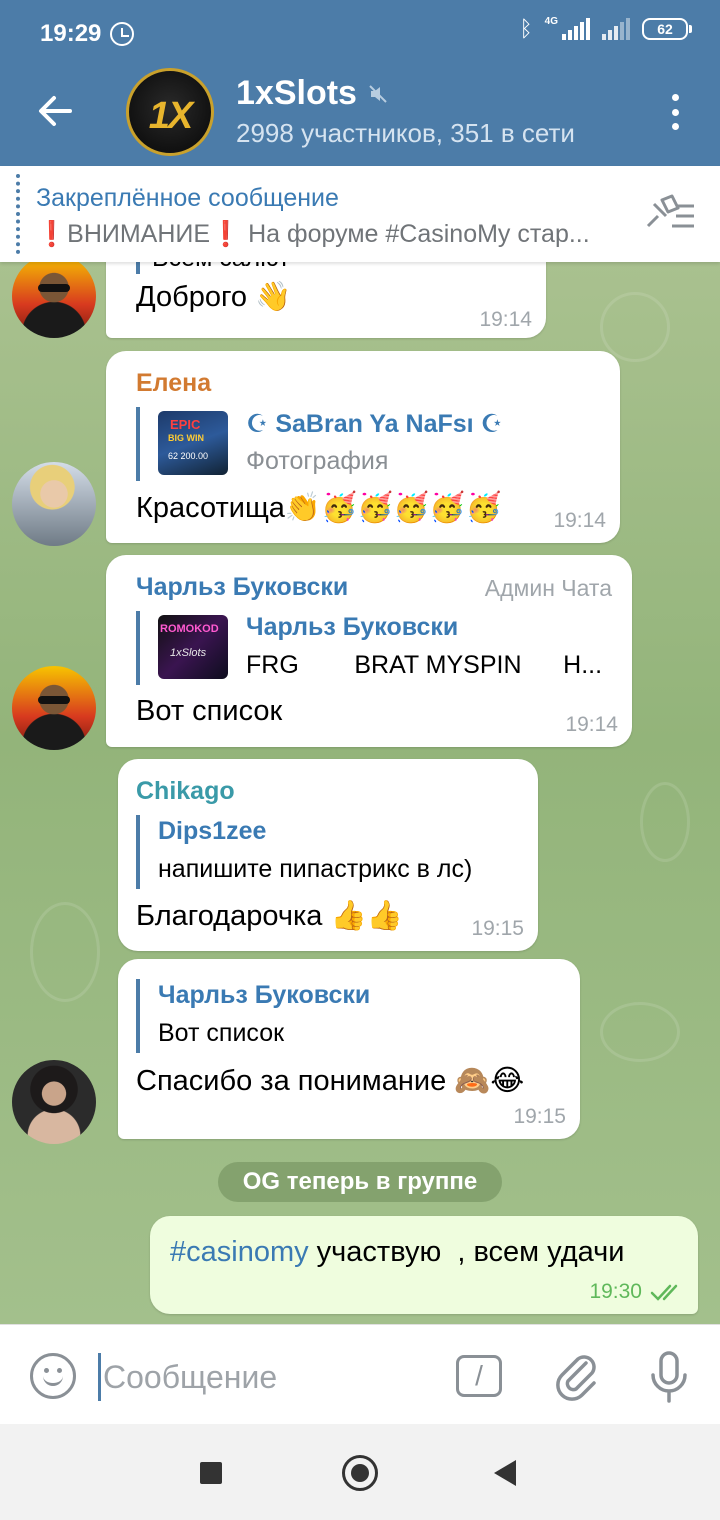 The height and width of the screenshot is (1520, 720). I want to click on group-logo: 1X, so click(170, 116).